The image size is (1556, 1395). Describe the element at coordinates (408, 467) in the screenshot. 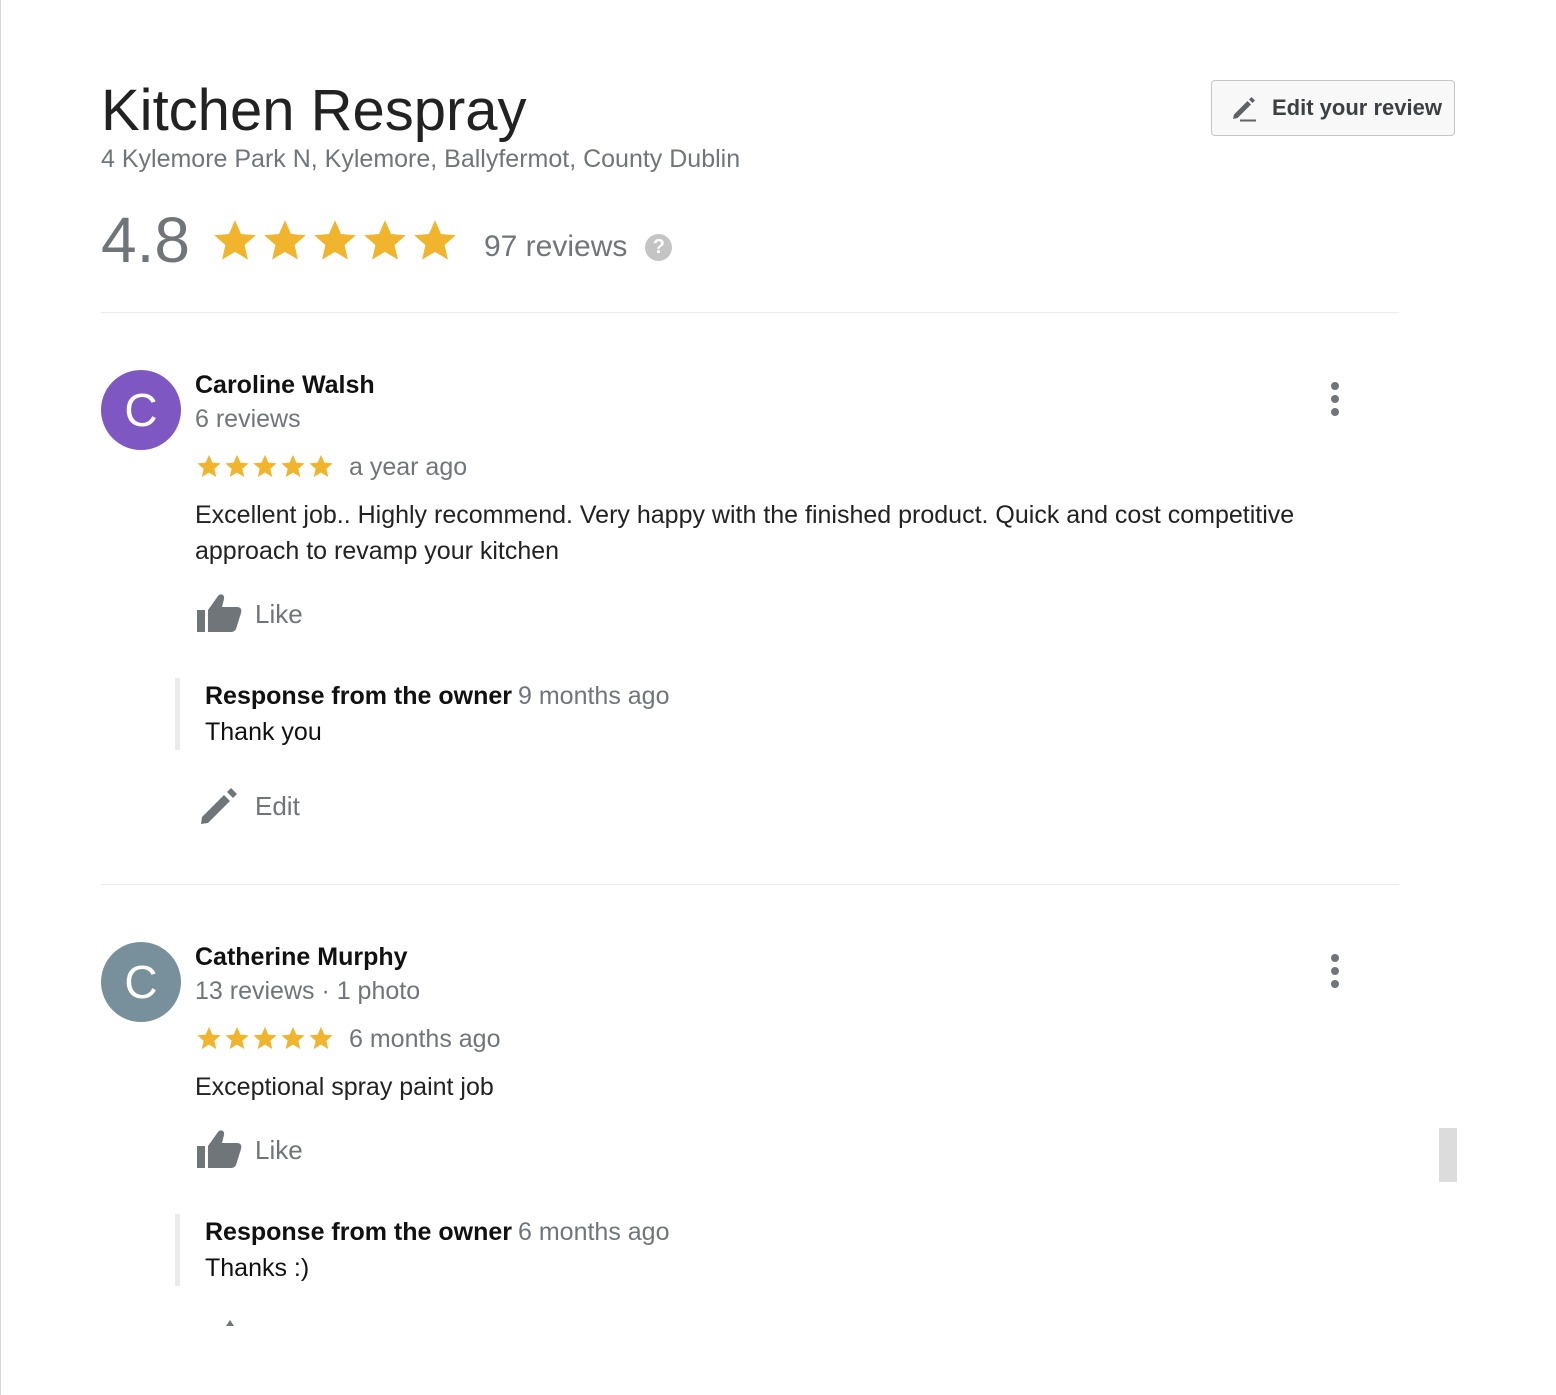

I see `review-date: a year ago` at that location.